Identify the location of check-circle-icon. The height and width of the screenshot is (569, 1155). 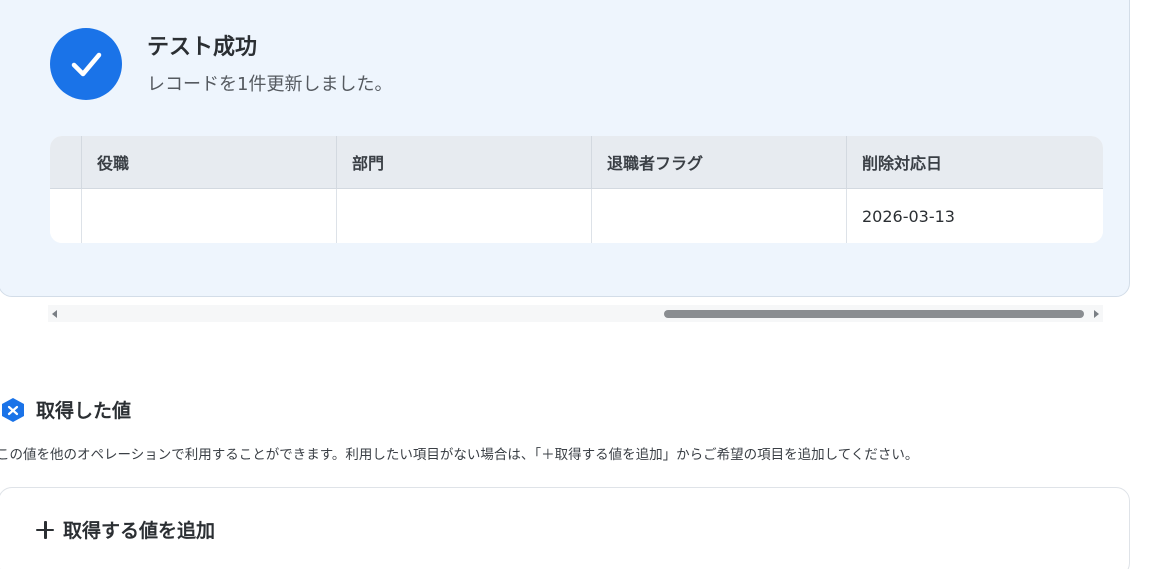
(86, 64).